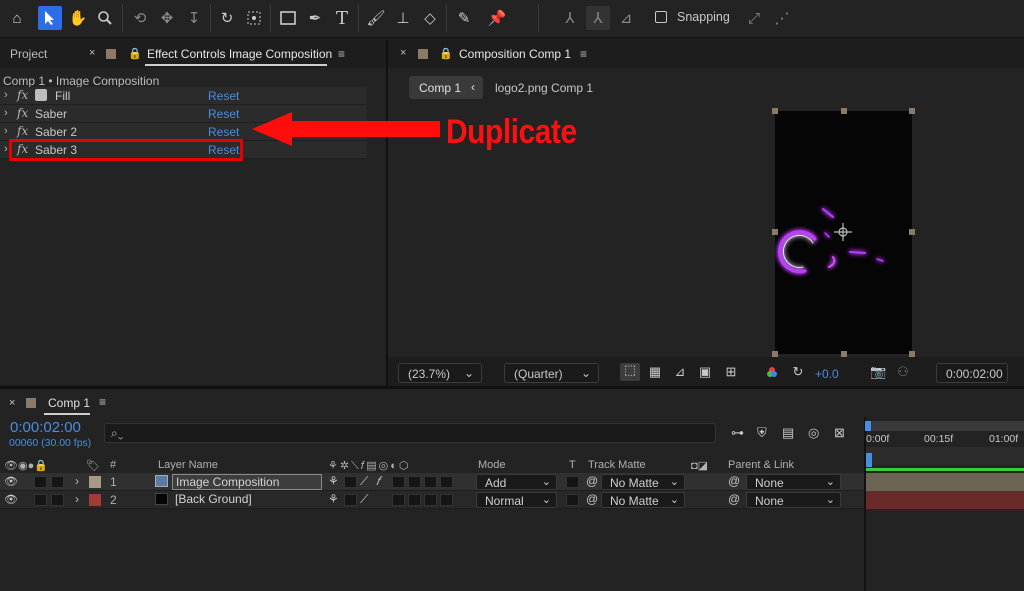 The height and width of the screenshot is (591, 1024). Describe the element at coordinates (22, 95) in the screenshot. I see `fx-icon: fx` at that location.